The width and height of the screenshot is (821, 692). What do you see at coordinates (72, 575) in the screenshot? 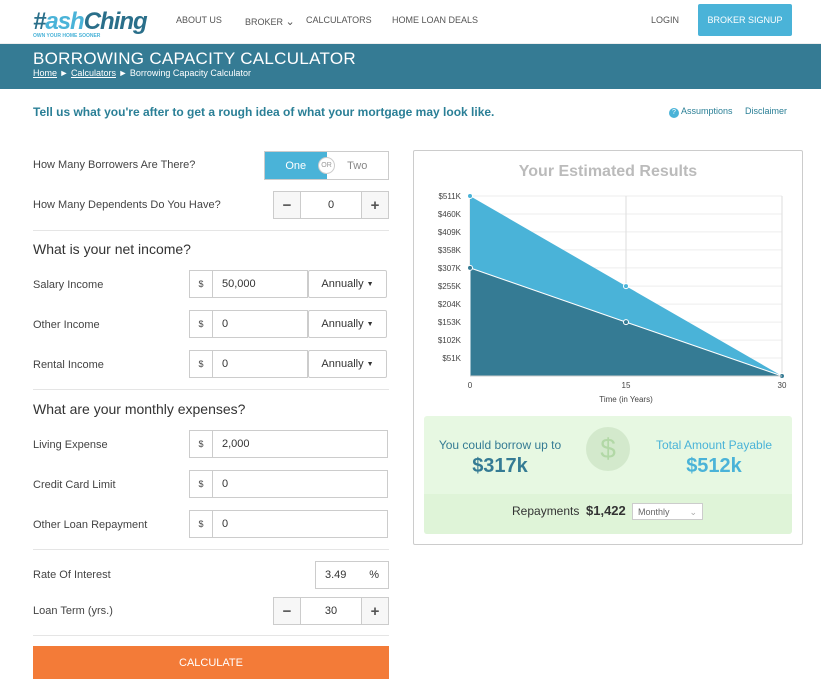
I see `rate-label: Rate Of Interest` at bounding box center [72, 575].